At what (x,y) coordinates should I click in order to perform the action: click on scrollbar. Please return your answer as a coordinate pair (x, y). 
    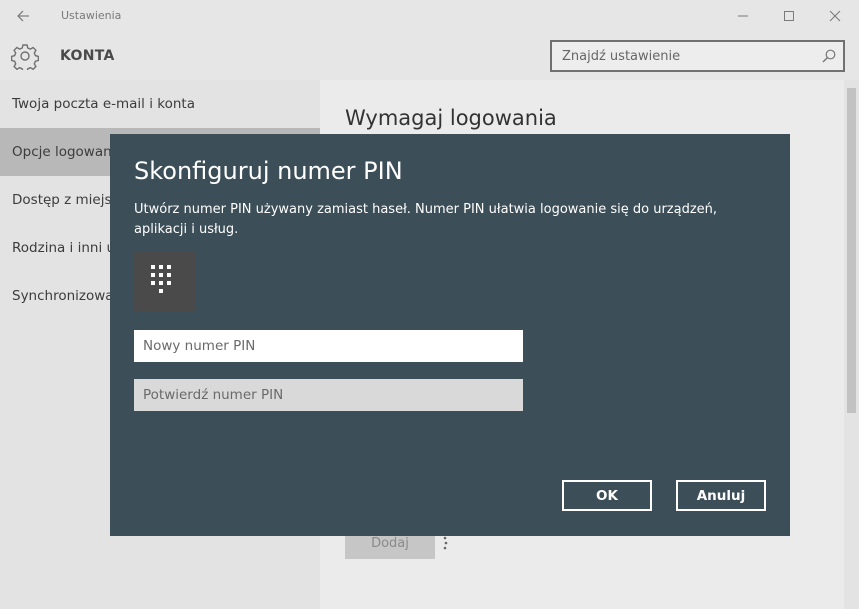
    Looking at the image, I should click on (851, 344).